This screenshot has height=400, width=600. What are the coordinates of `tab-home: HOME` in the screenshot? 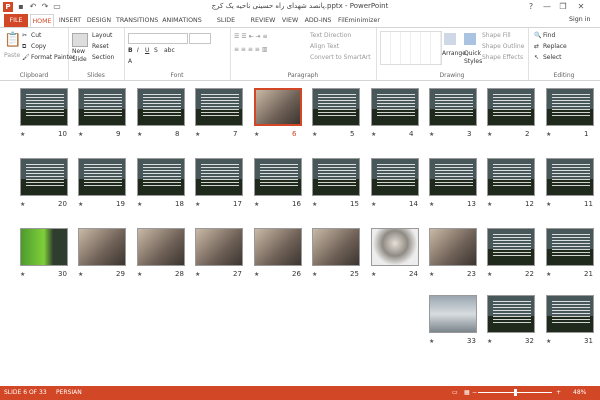 It's located at (42, 20).